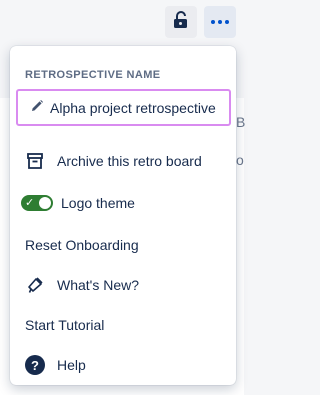  What do you see at coordinates (98, 203) in the screenshot?
I see `logo-theme-label: Logo theme` at bounding box center [98, 203].